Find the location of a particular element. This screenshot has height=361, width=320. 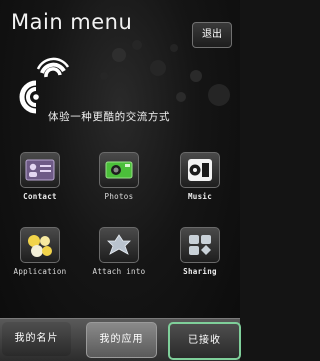

tab-my-apps: 我的应用 is located at coordinates (121, 340).